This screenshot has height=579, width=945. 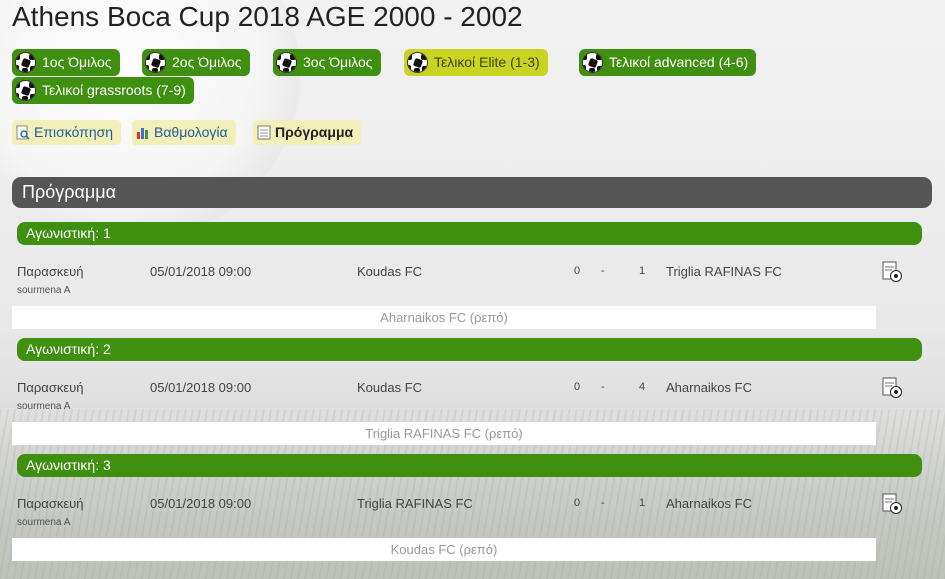 I want to click on group-button-3: 3ος Όμιλος, so click(x=327, y=62).